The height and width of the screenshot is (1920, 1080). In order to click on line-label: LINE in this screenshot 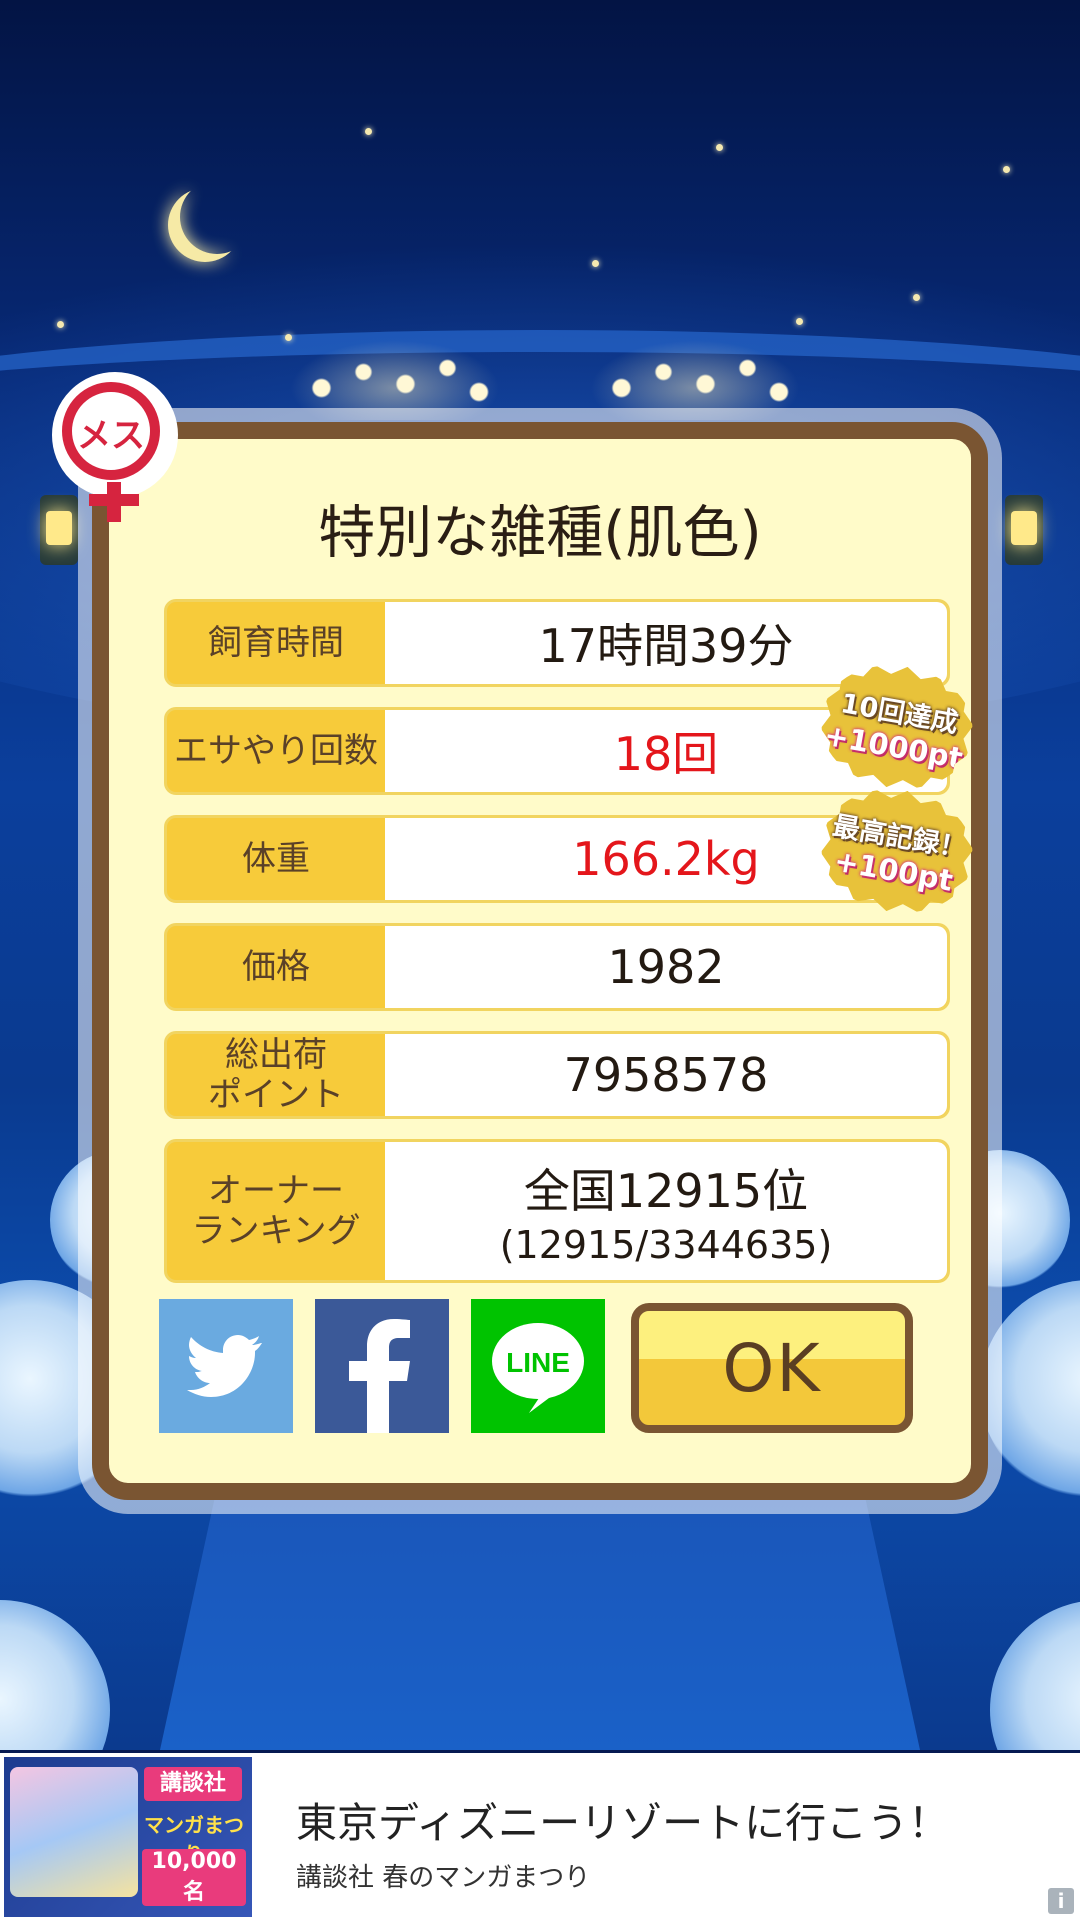, I will do `click(538, 1362)`.